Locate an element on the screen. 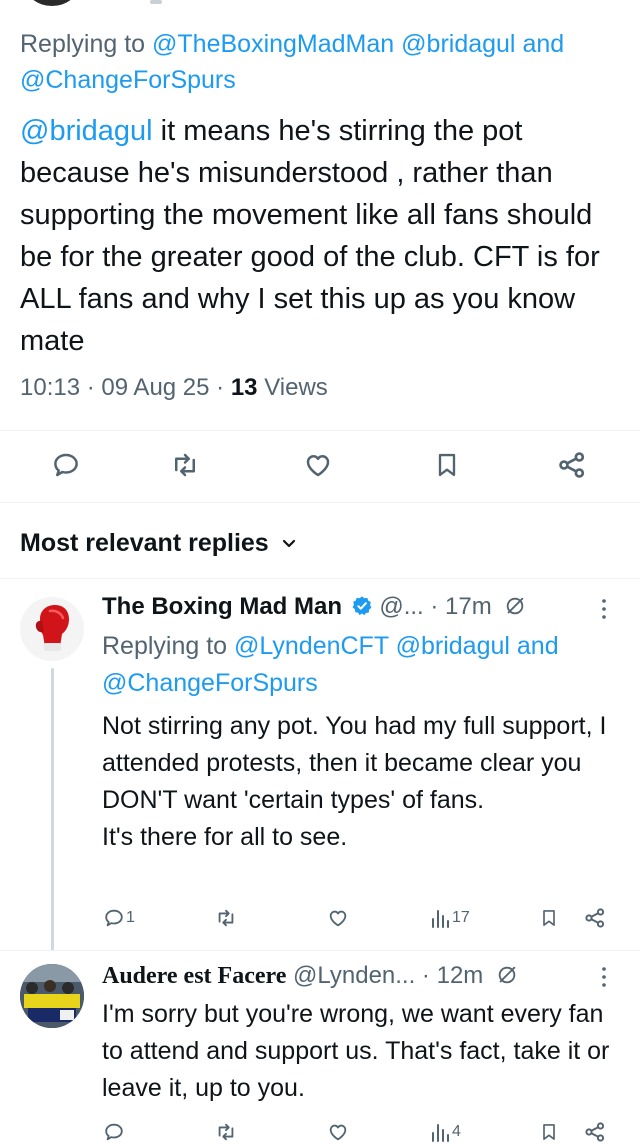 Image resolution: width=640 pixels, height=1144 pixels. thread-line is located at coordinates (52, 809).